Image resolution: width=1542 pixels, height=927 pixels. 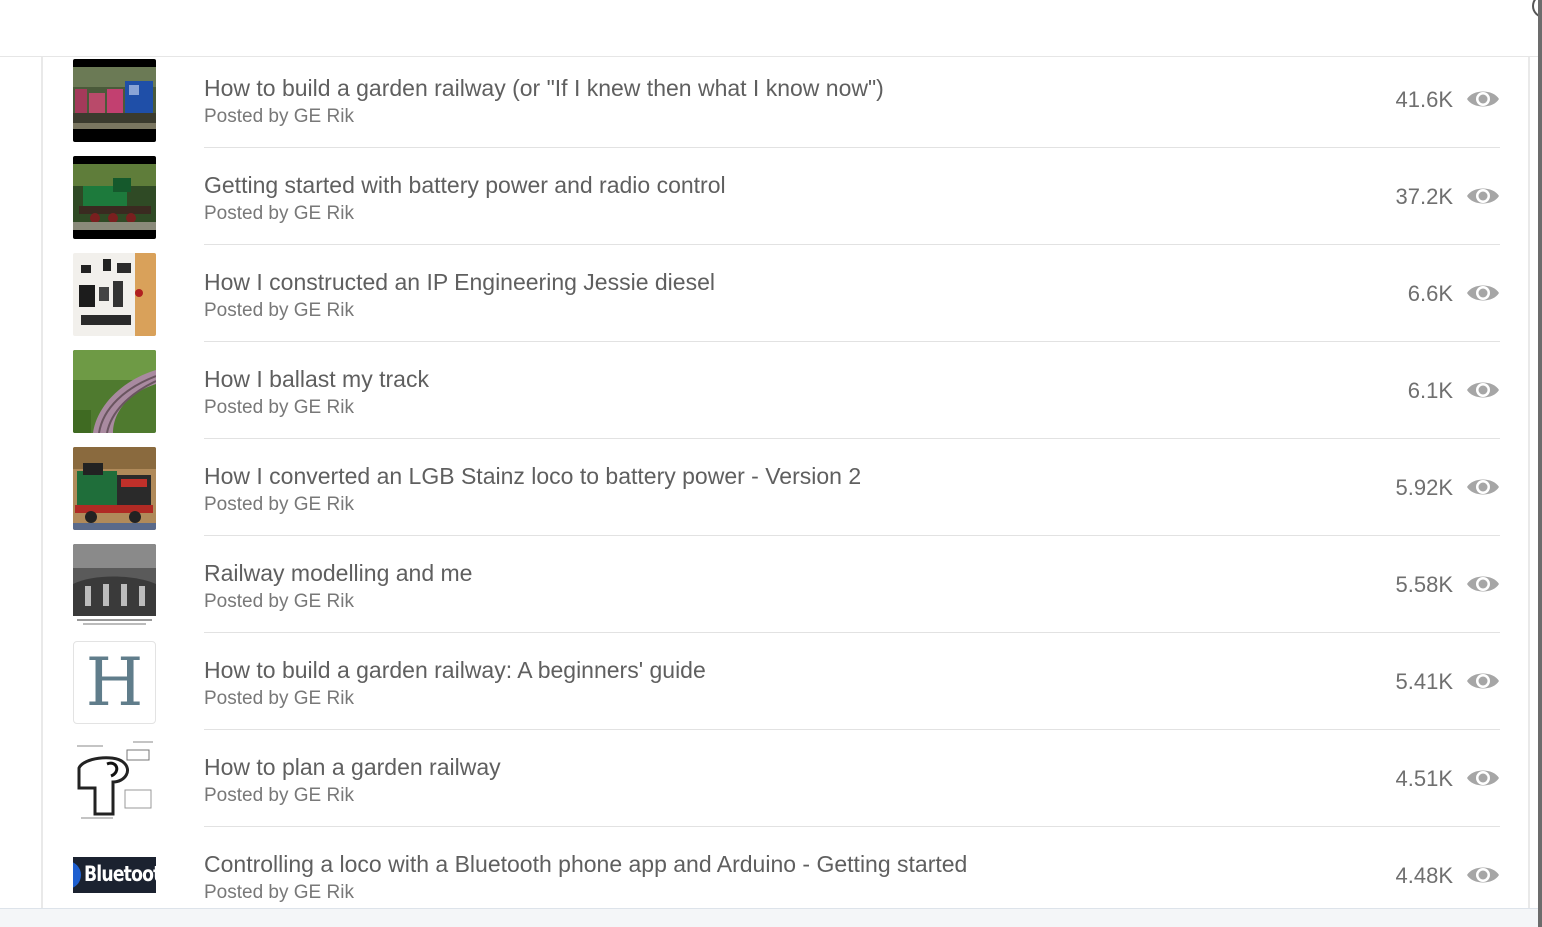 What do you see at coordinates (338, 573) in the screenshot?
I see `post-title: Railway modelling and me` at bounding box center [338, 573].